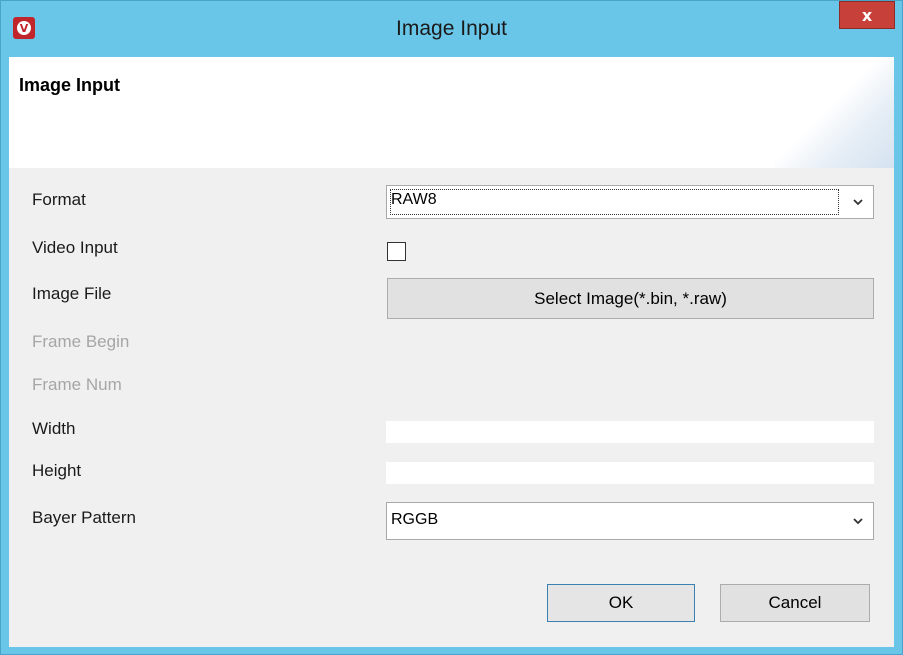 The height and width of the screenshot is (655, 903). Describe the element at coordinates (57, 470) in the screenshot. I see `height-label: Height` at that location.